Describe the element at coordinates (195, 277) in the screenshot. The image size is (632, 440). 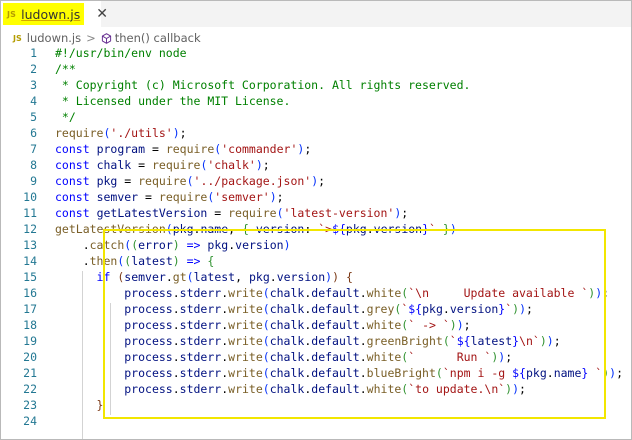
I see `code-text: if (semver.gt(latest, pkg.version)) {` at that location.